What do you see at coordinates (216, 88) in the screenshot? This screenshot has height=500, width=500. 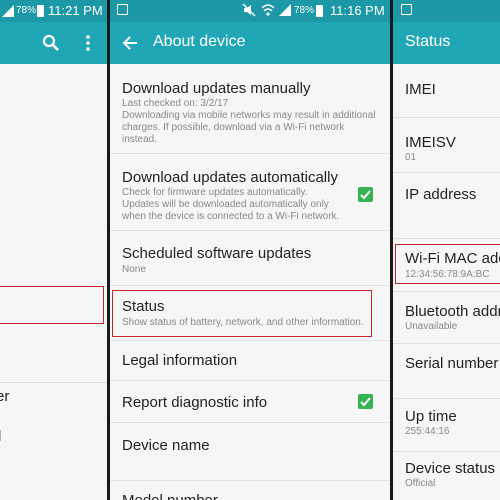 I see `item-title: Download updates manually` at bounding box center [216, 88].